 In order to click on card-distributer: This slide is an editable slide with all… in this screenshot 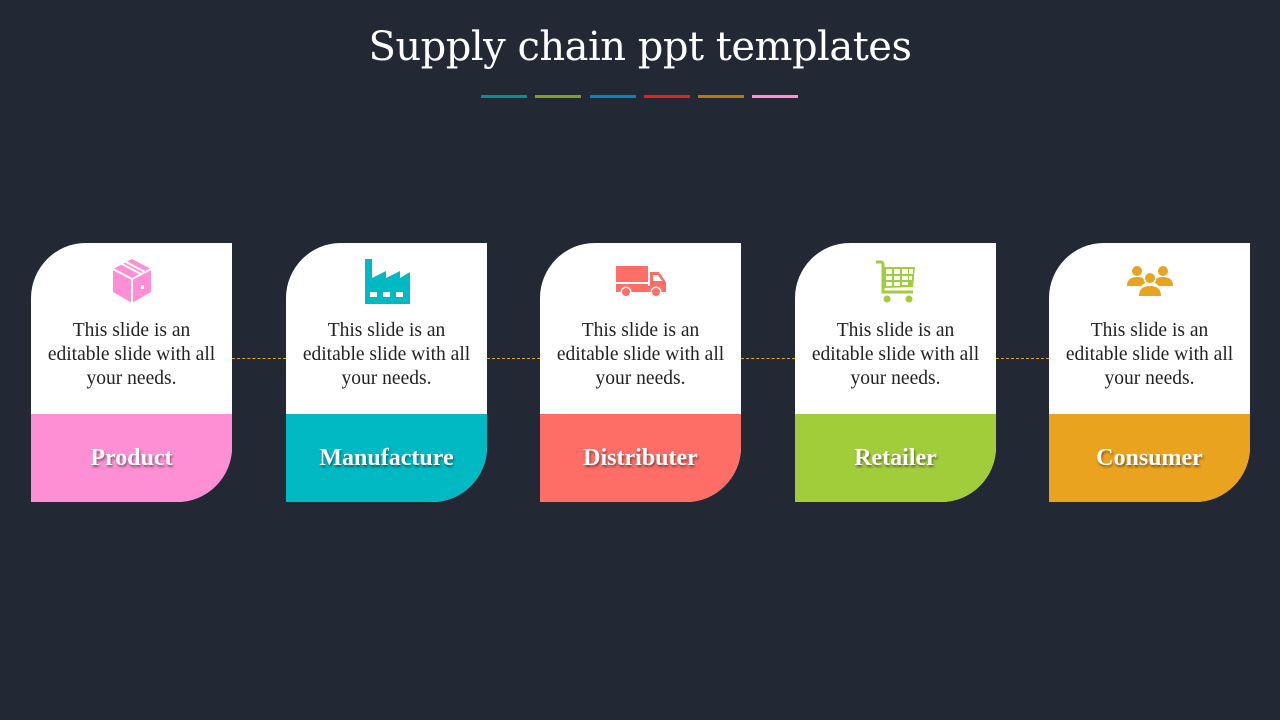, I will do `click(640, 372)`.